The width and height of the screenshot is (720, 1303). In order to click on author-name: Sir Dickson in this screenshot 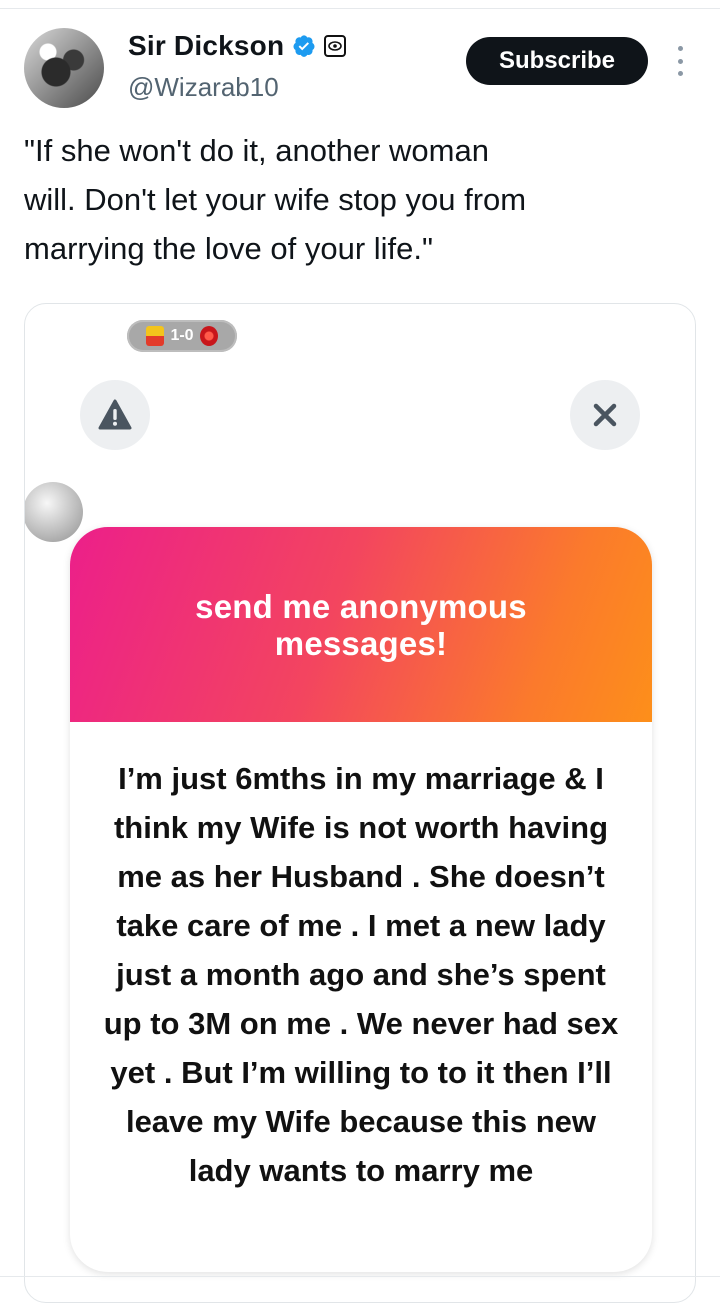, I will do `click(206, 46)`.